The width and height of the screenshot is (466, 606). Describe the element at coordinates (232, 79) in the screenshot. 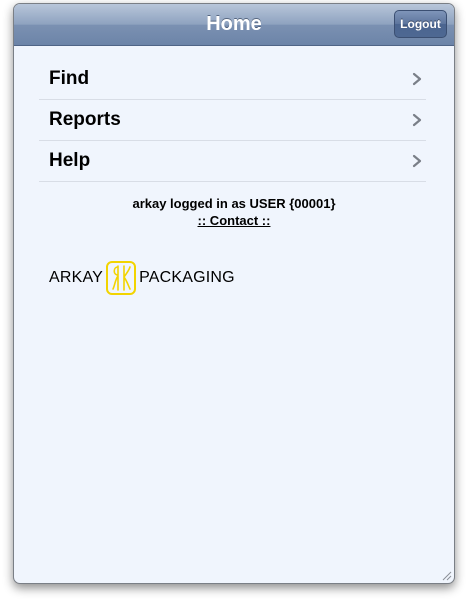

I see `menu-item-find: Find` at that location.